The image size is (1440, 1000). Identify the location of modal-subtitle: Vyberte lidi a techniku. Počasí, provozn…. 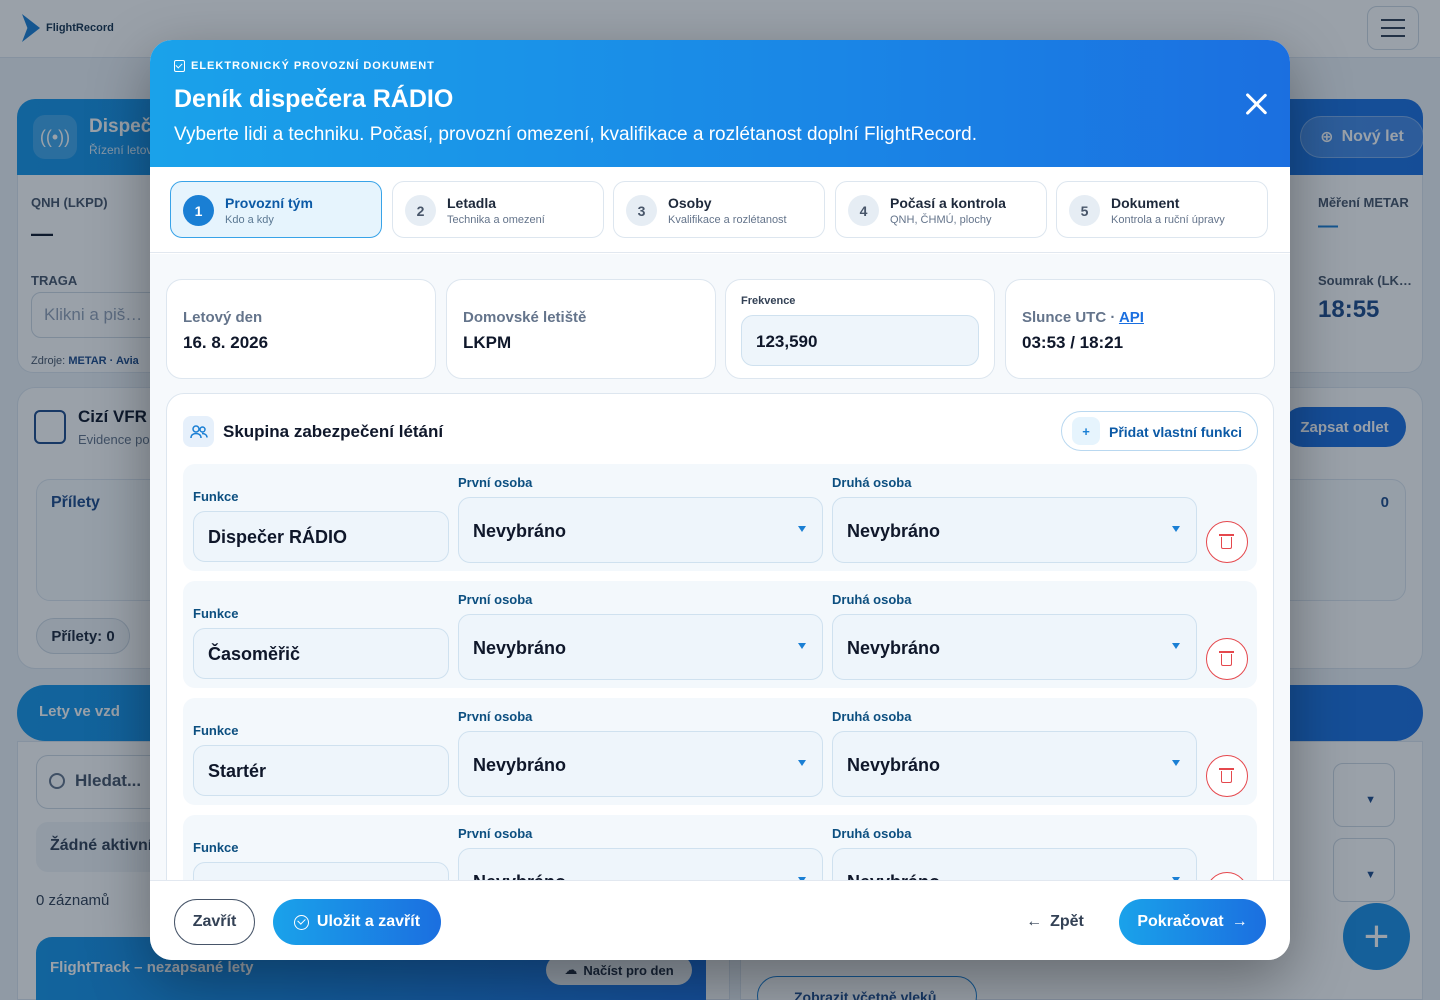
(575, 134).